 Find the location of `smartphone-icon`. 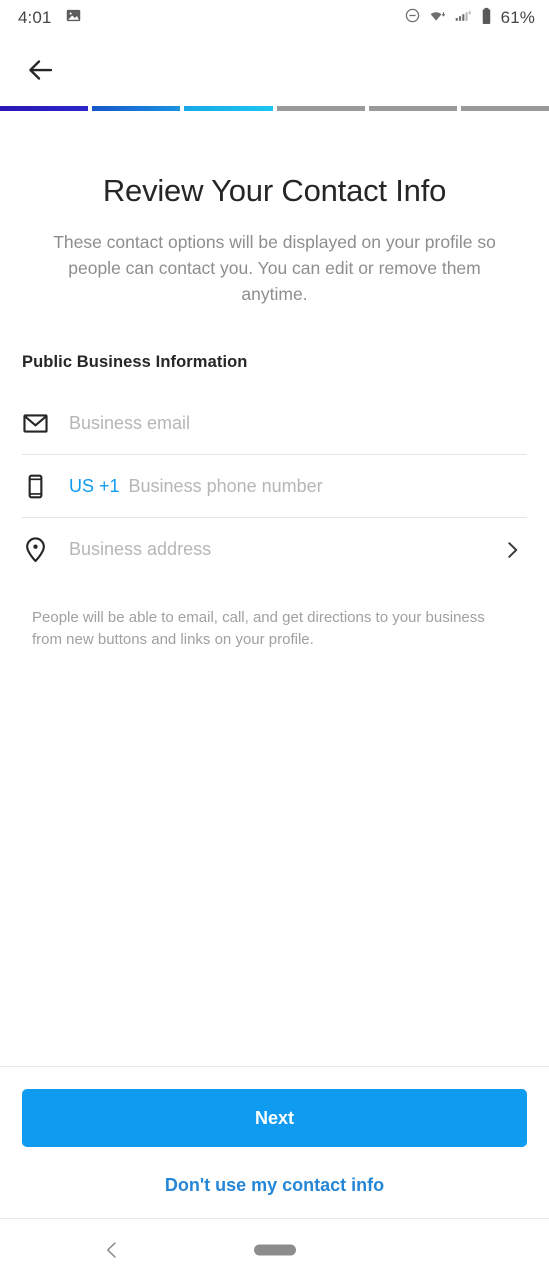

smartphone-icon is located at coordinates (41, 486).